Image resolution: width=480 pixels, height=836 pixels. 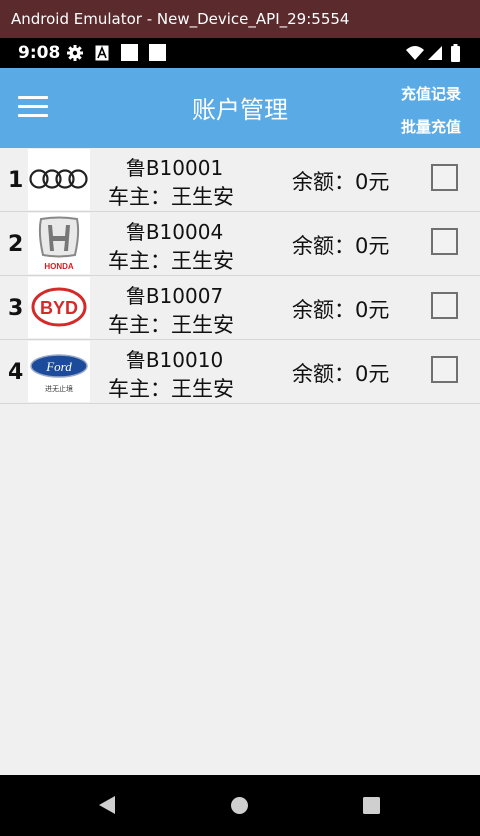 I want to click on recharge-records-button: 充值记录, so click(x=431, y=93).